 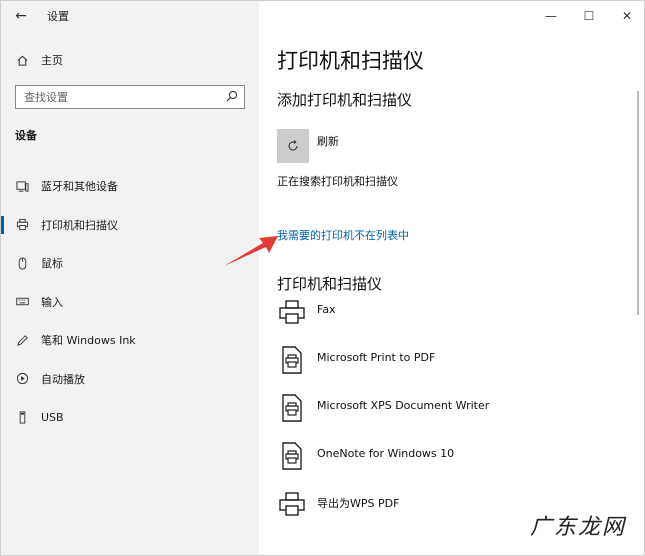 What do you see at coordinates (337, 181) in the screenshot?
I see `searching-status: 正在搜索打印机和扫描仪` at bounding box center [337, 181].